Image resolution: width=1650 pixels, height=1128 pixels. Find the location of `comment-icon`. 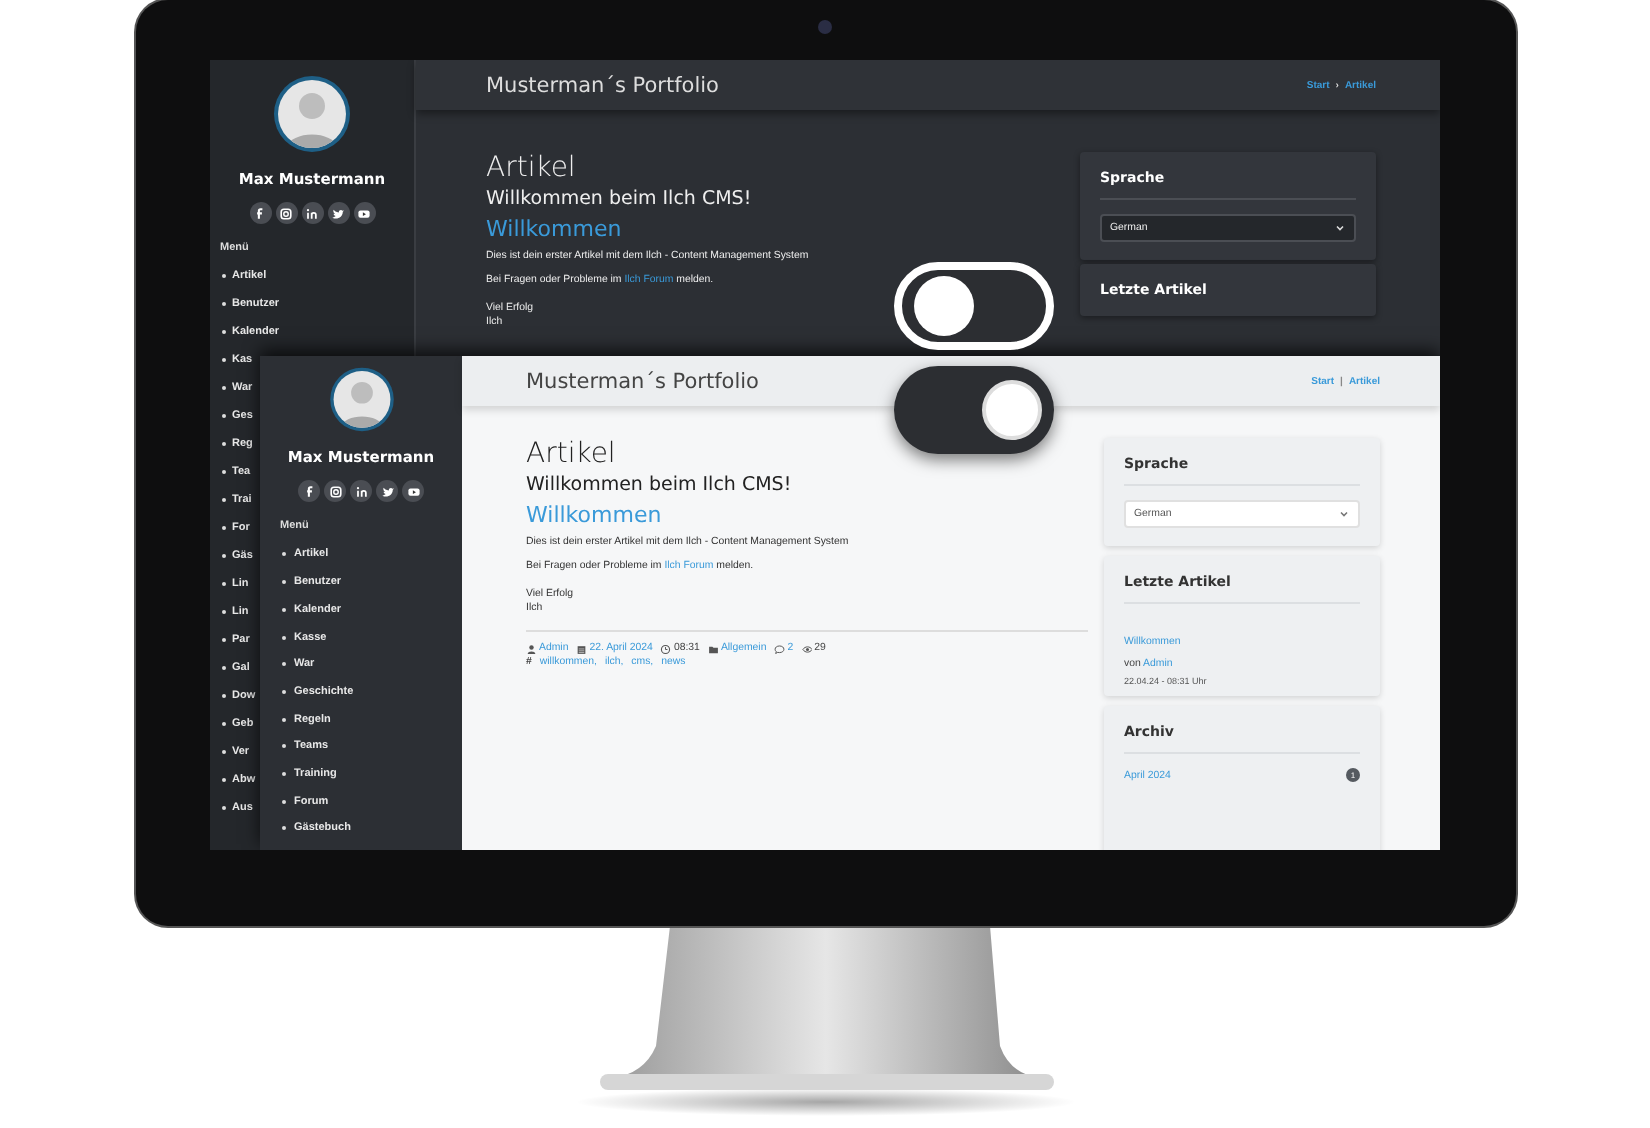

comment-icon is located at coordinates (780, 650).